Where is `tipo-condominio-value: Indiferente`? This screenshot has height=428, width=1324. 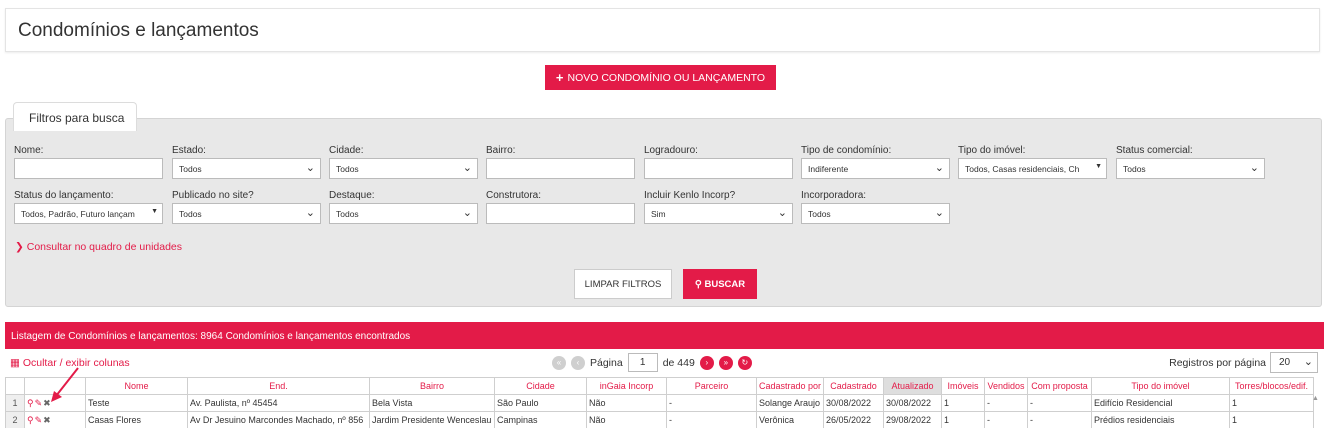
tipo-condominio-value: Indiferente is located at coordinates (828, 169).